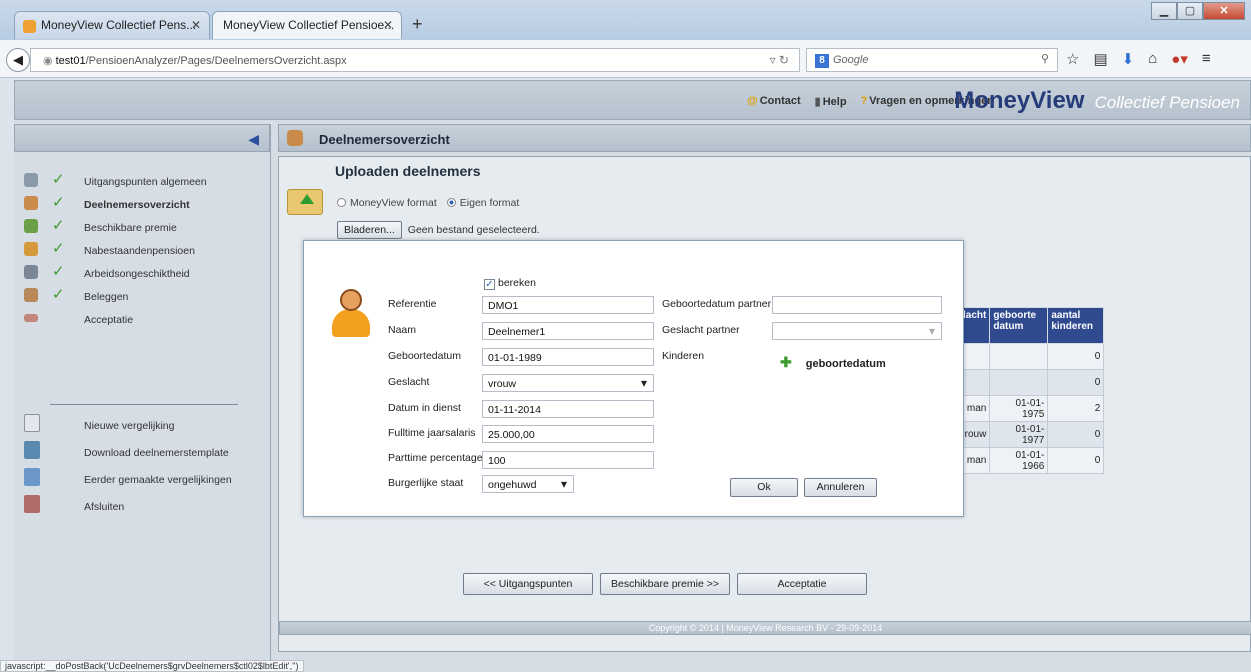 This screenshot has height=672, width=1251. Describe the element at coordinates (424, 356) in the screenshot. I see `geboortedatum-label: Geboortedatum` at that location.